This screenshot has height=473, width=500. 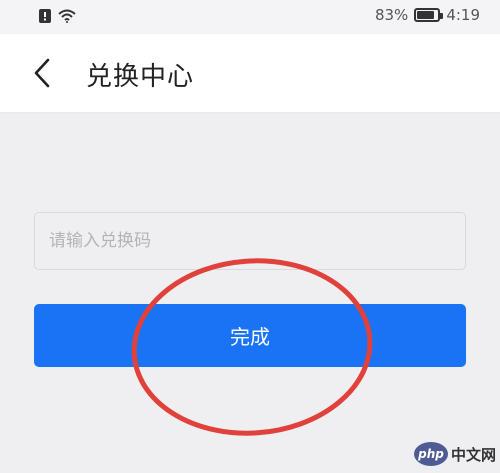 I want to click on battery-percent: 83%, so click(x=391, y=15).